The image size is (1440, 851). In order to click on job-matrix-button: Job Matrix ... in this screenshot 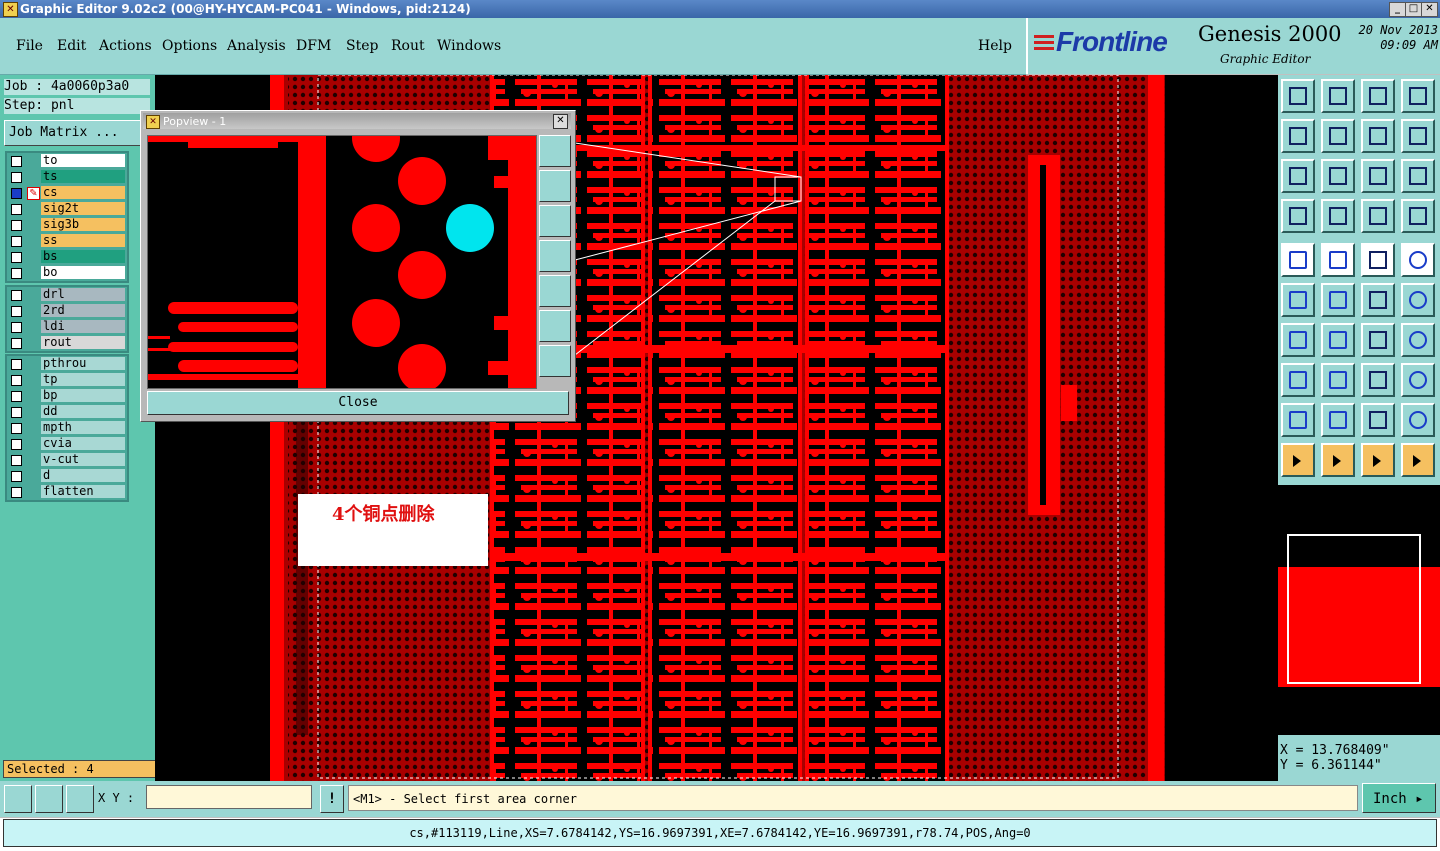, I will do `click(74, 133)`.